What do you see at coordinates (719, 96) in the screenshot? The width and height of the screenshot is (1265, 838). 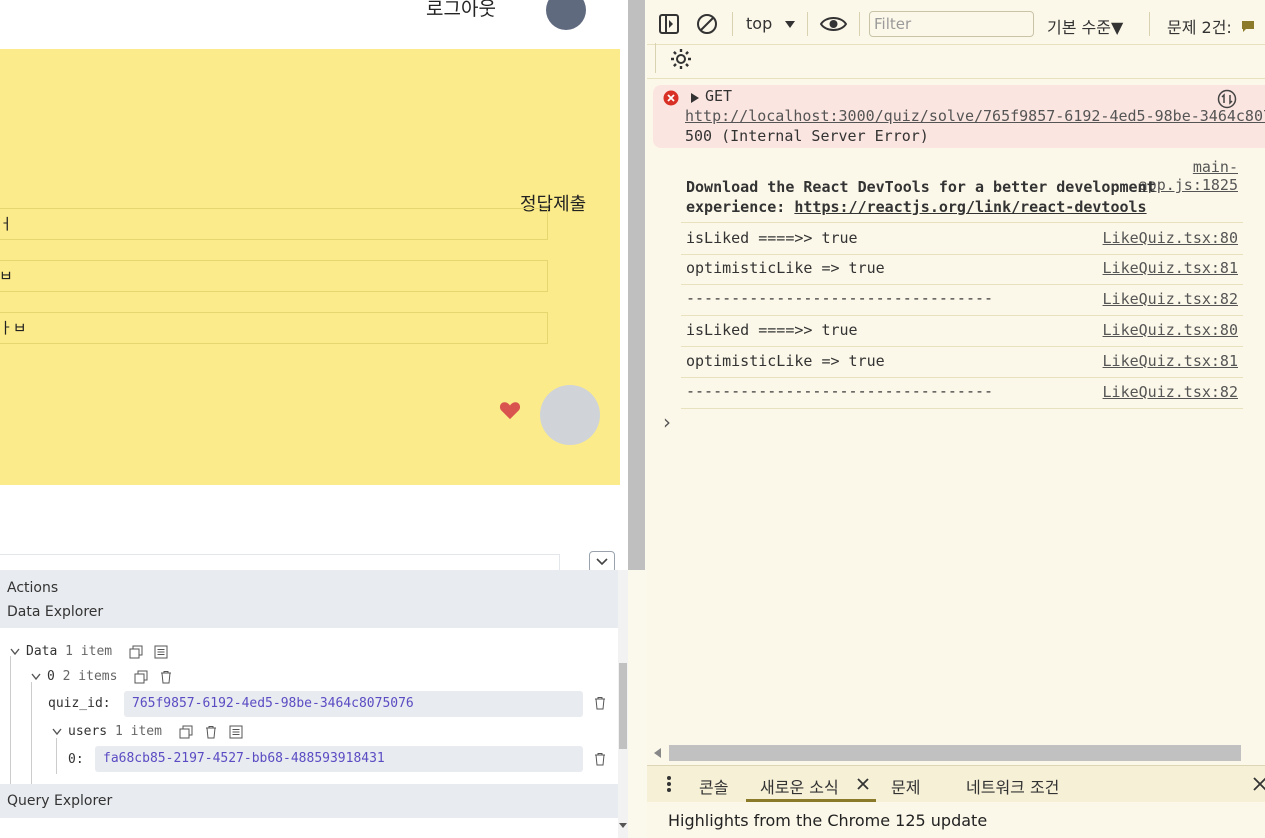 I see `request-method: GET` at bounding box center [719, 96].